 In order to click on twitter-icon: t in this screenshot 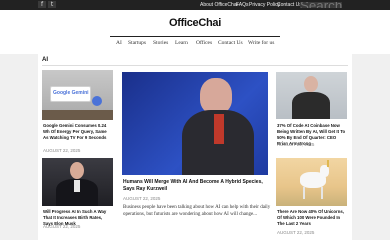, I will do `click(52, 4)`.